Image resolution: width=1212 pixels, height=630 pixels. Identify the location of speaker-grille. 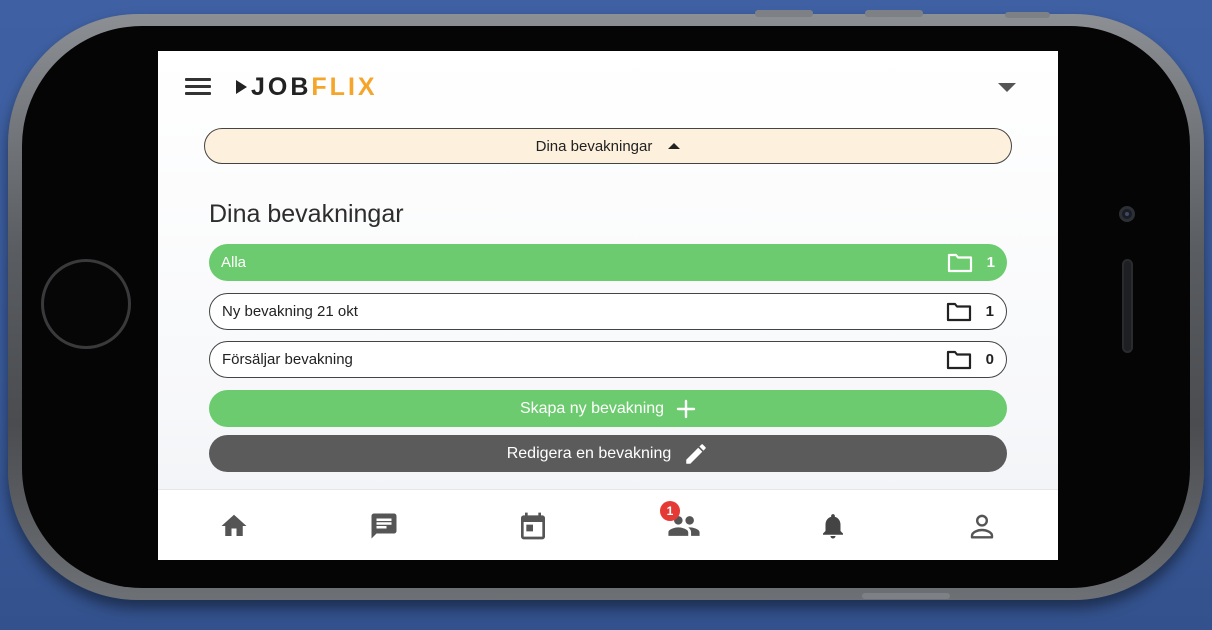
(1127, 306).